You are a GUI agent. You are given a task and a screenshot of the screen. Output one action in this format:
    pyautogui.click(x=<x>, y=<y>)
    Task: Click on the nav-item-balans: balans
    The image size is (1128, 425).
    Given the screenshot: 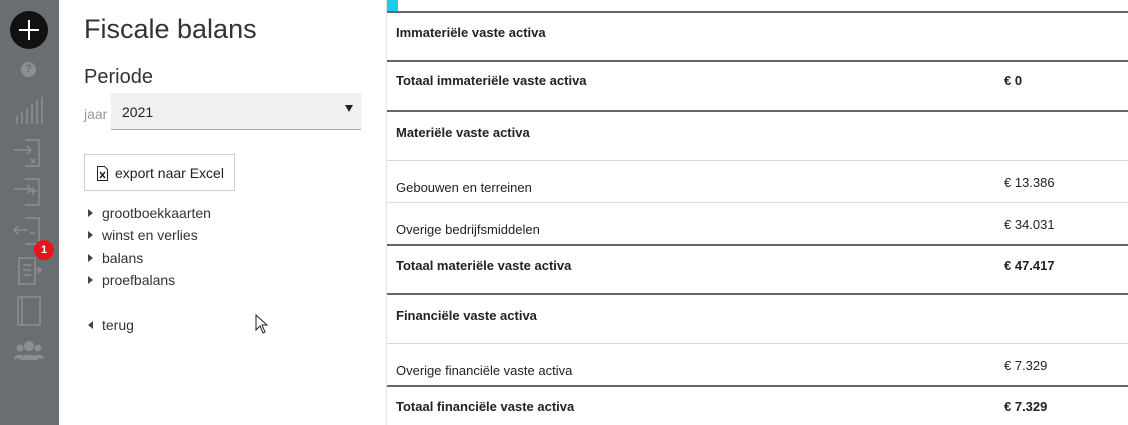 What is the action you would take?
    pyautogui.click(x=115, y=259)
    